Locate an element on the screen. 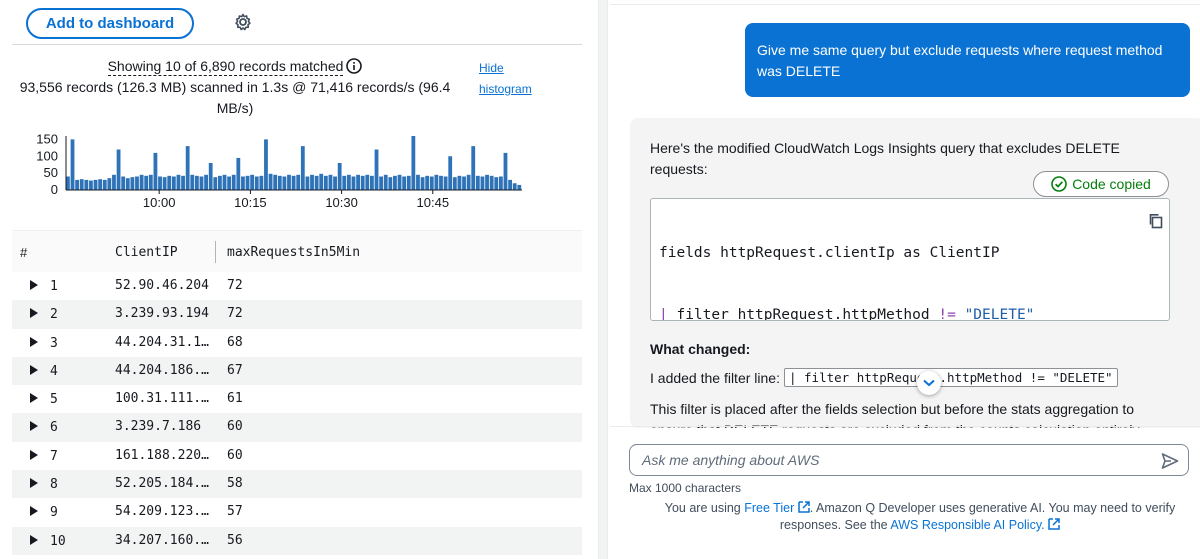  responsible-ai-policy-link: AWS Responsible AI Policy. is located at coordinates (975, 525).